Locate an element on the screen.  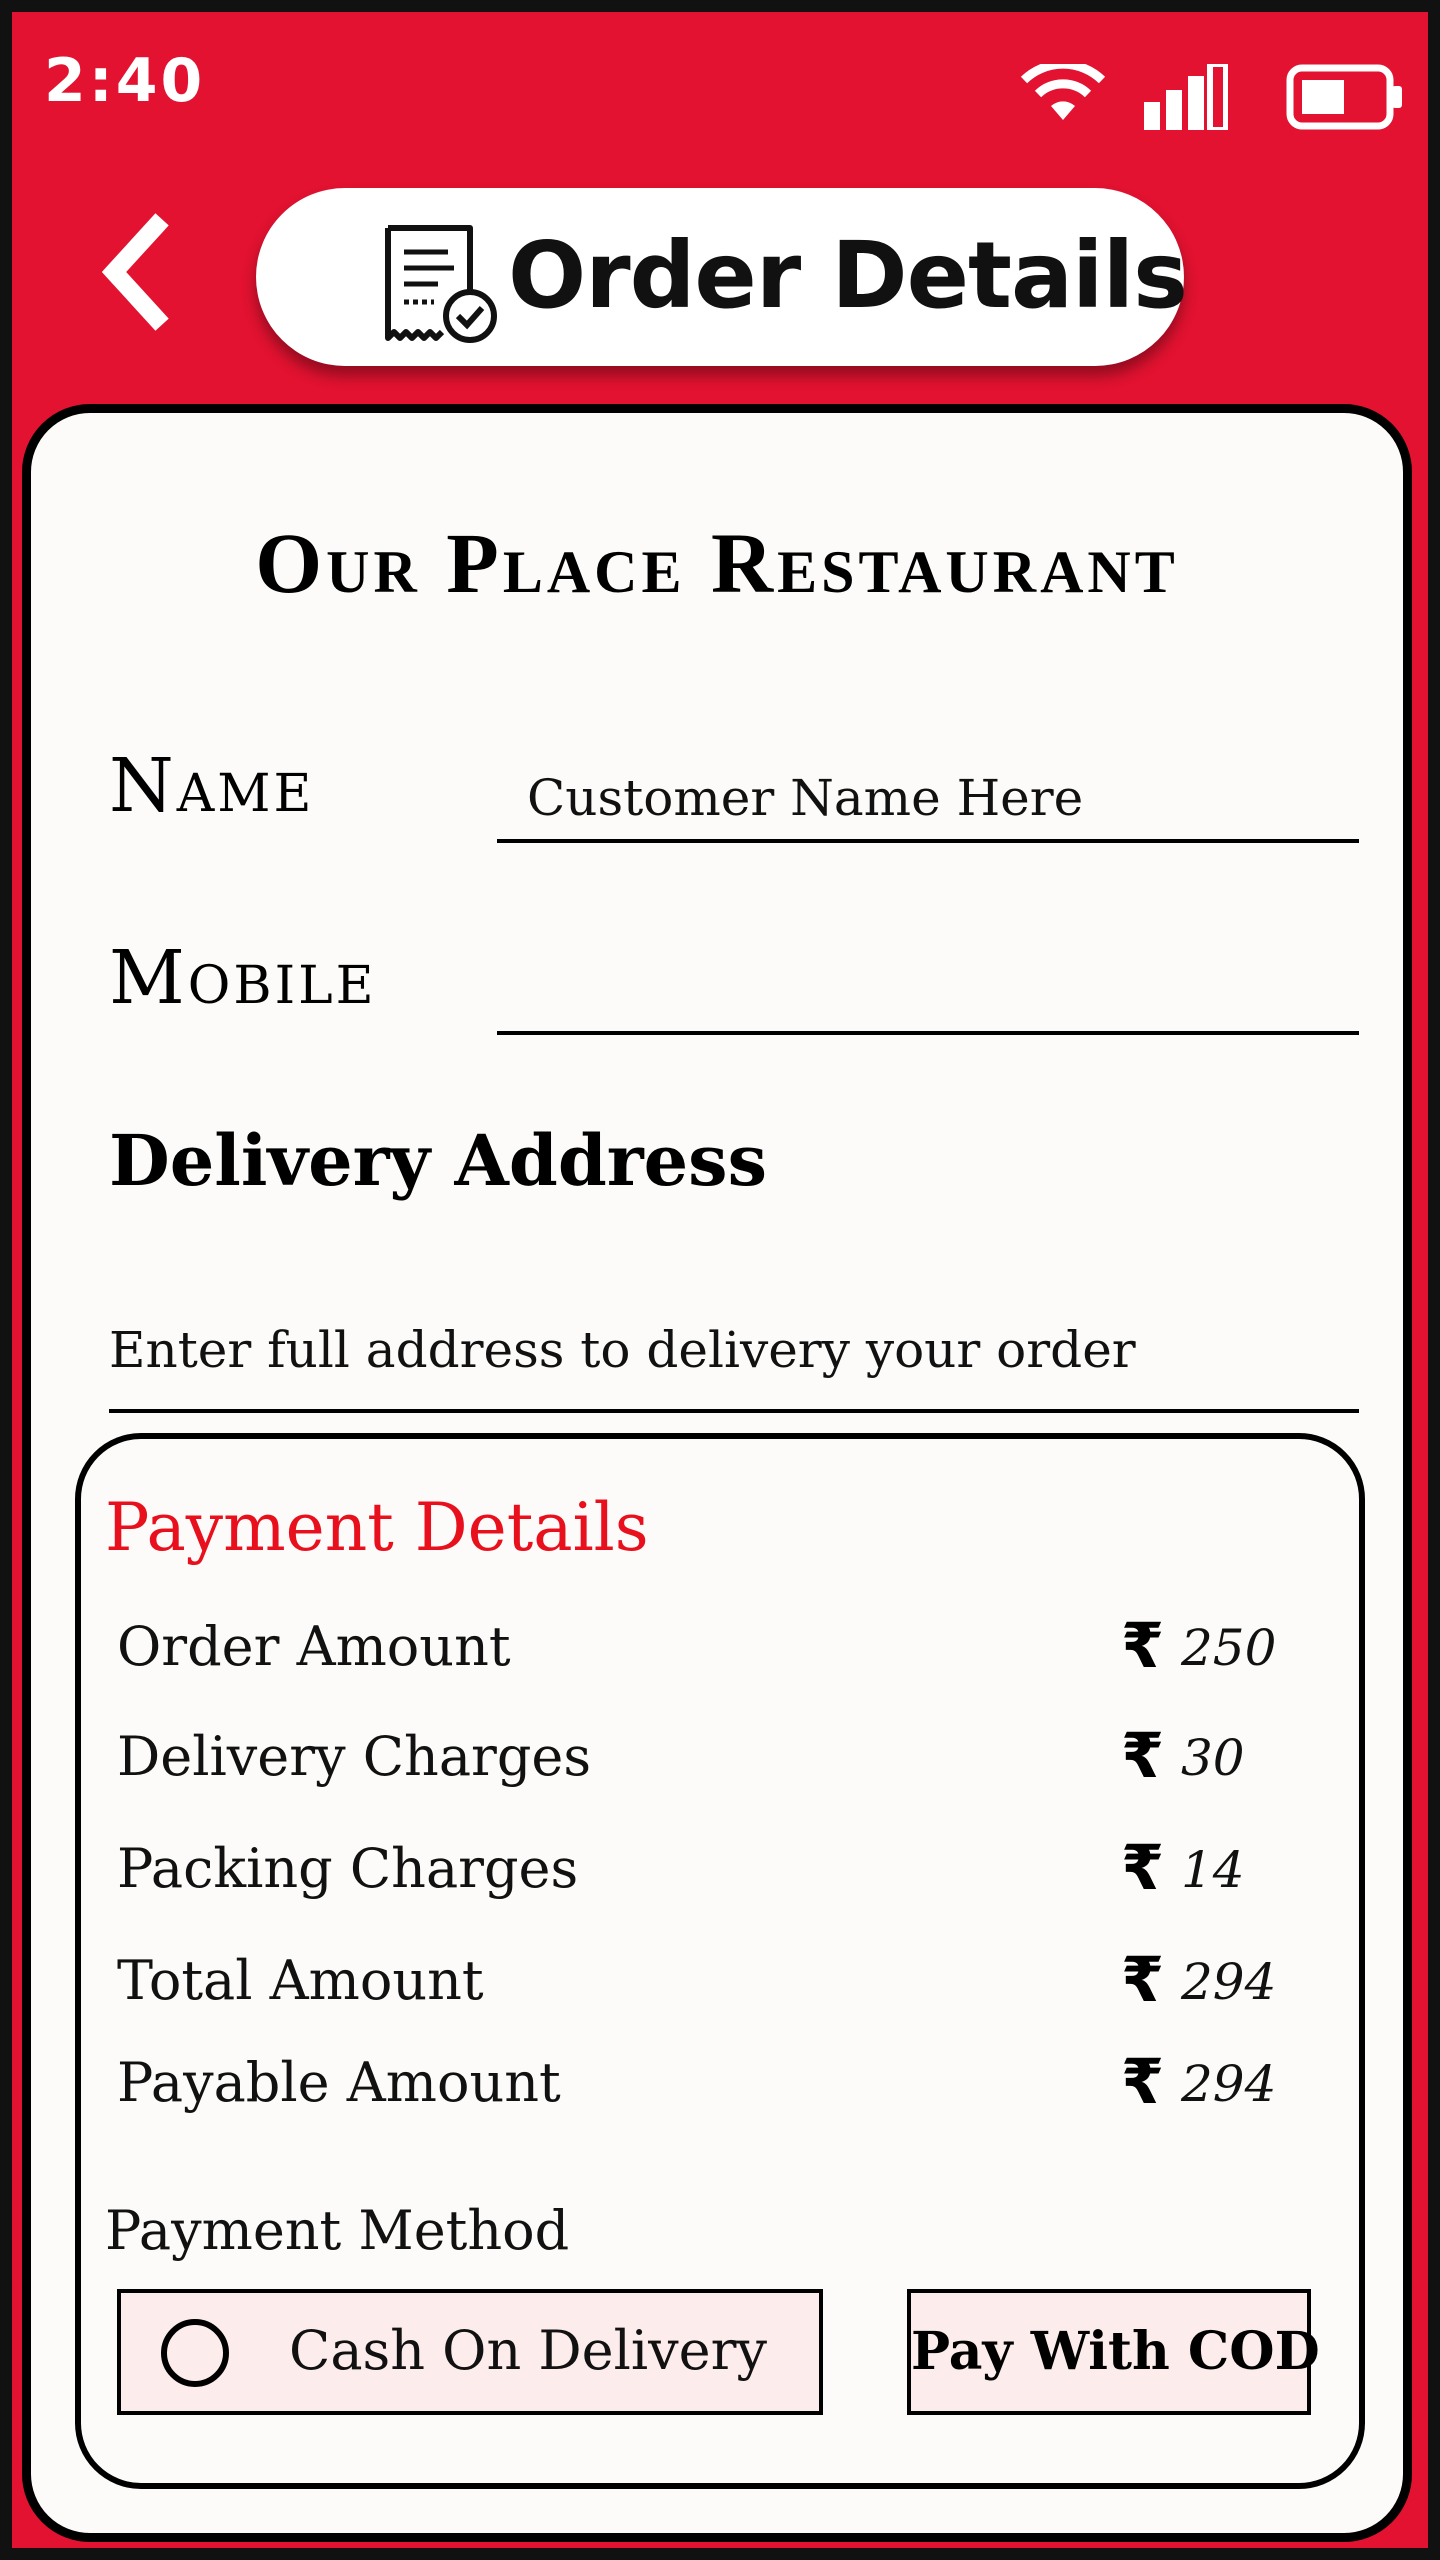
wifi-icon is located at coordinates (1063, 92).